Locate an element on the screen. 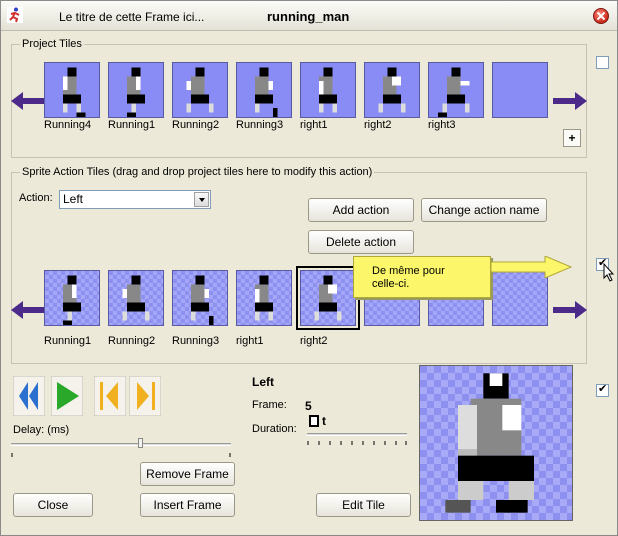 This screenshot has height=536, width=618. remove-frame-button: Remove Frame is located at coordinates (187, 474).